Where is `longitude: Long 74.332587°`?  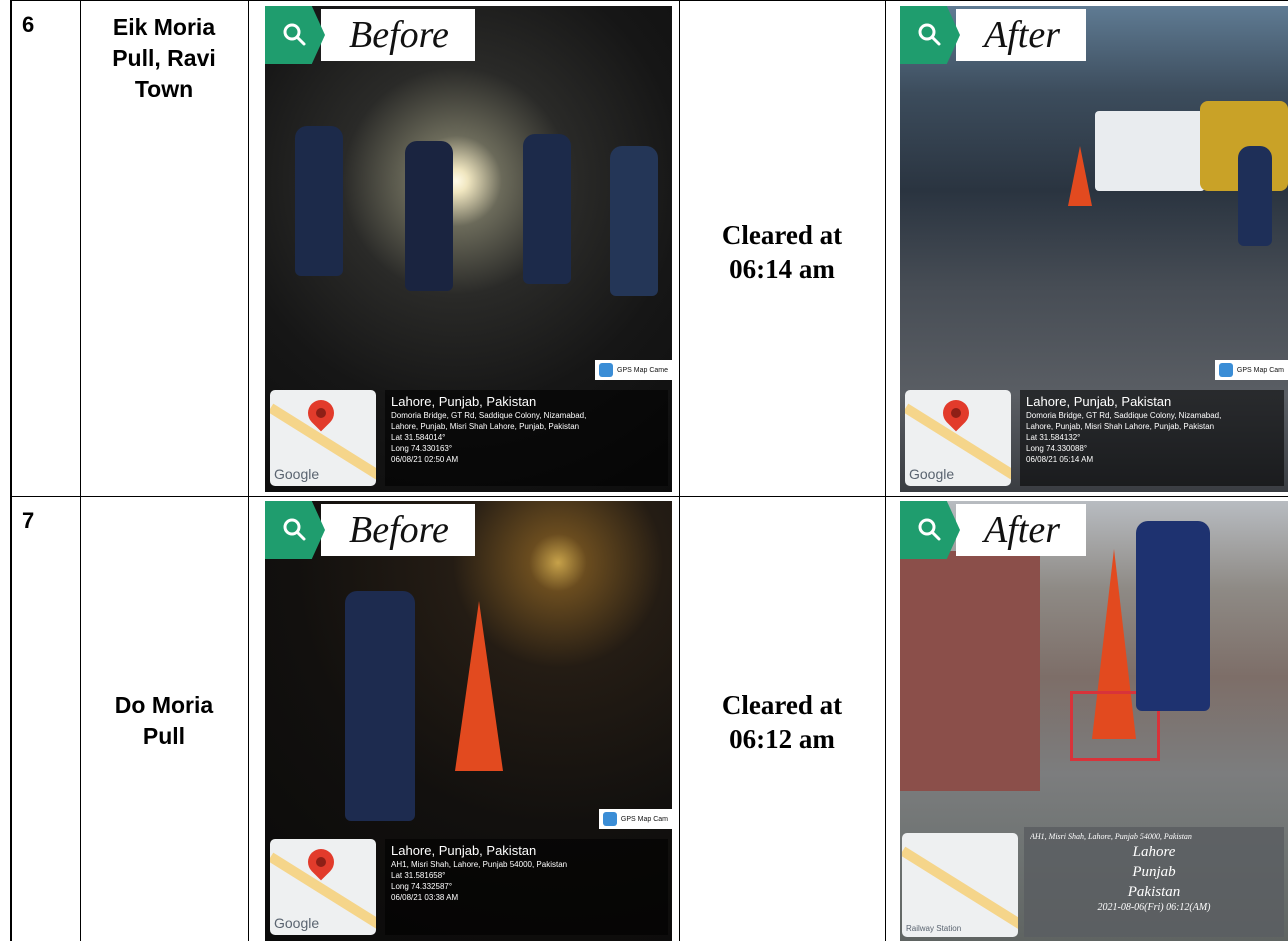 longitude: Long 74.332587° is located at coordinates (422, 886).